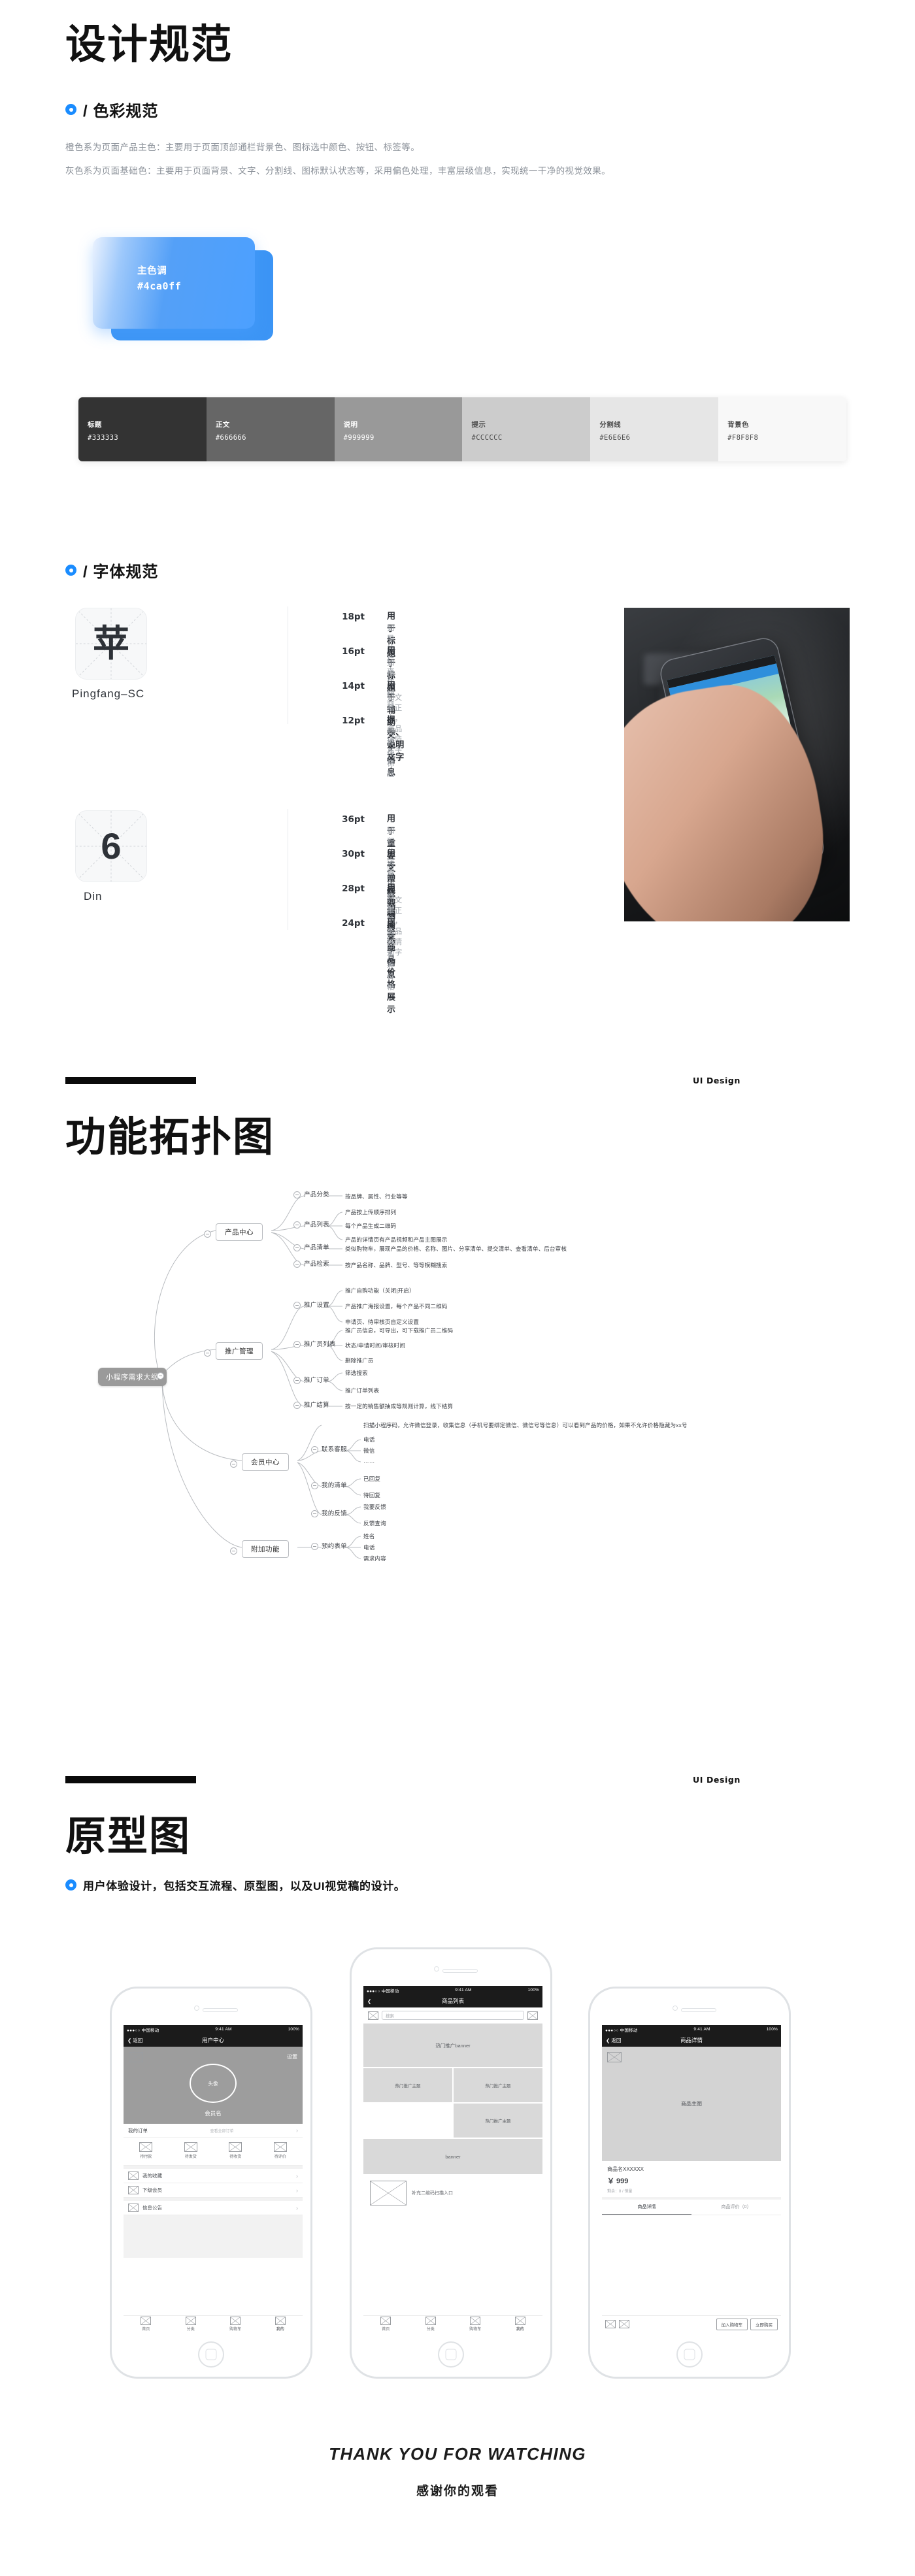 This screenshot has width=915, height=2576. What do you see at coordinates (371, 1212) in the screenshot?
I see `mindmap-leaf-0-1-0: 产品按上传顺序排列` at bounding box center [371, 1212].